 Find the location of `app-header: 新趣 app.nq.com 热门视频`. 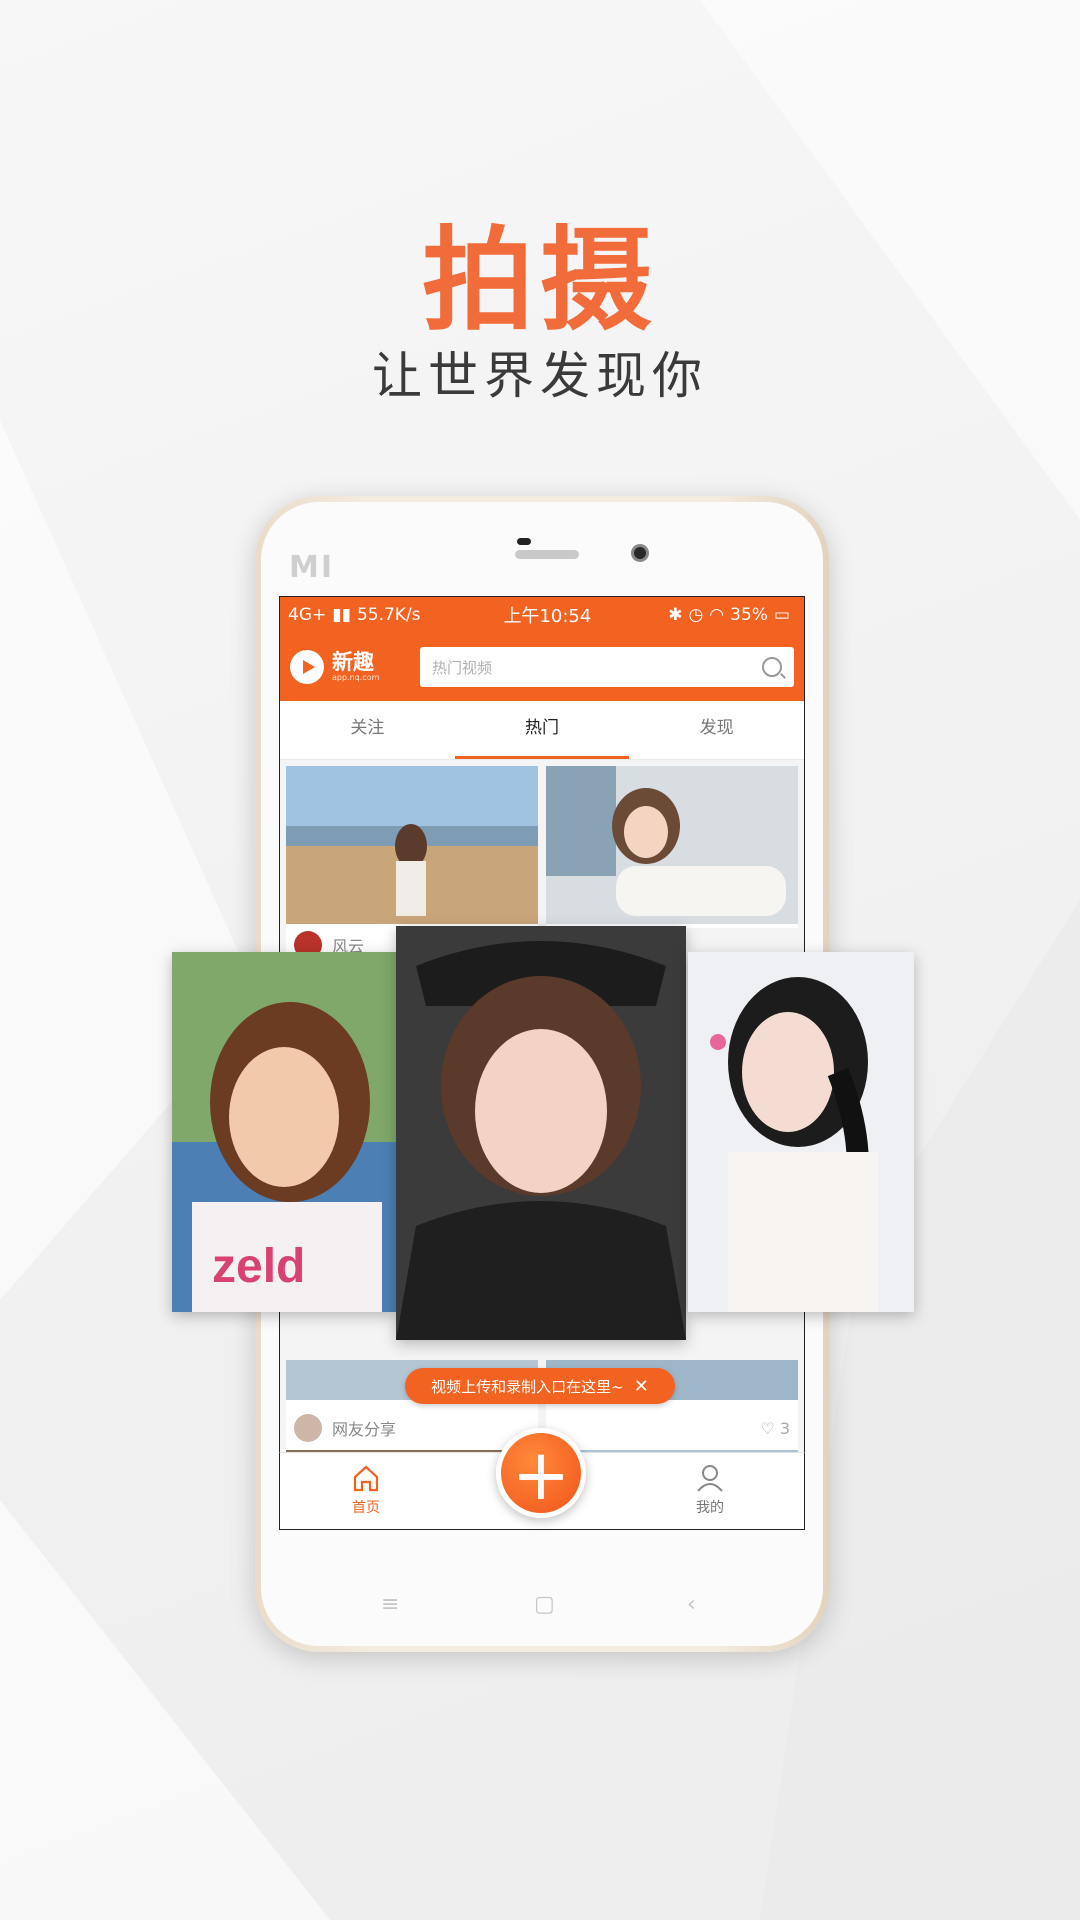

app-header: 新趣 app.nq.com 热门视频 is located at coordinates (542, 667).